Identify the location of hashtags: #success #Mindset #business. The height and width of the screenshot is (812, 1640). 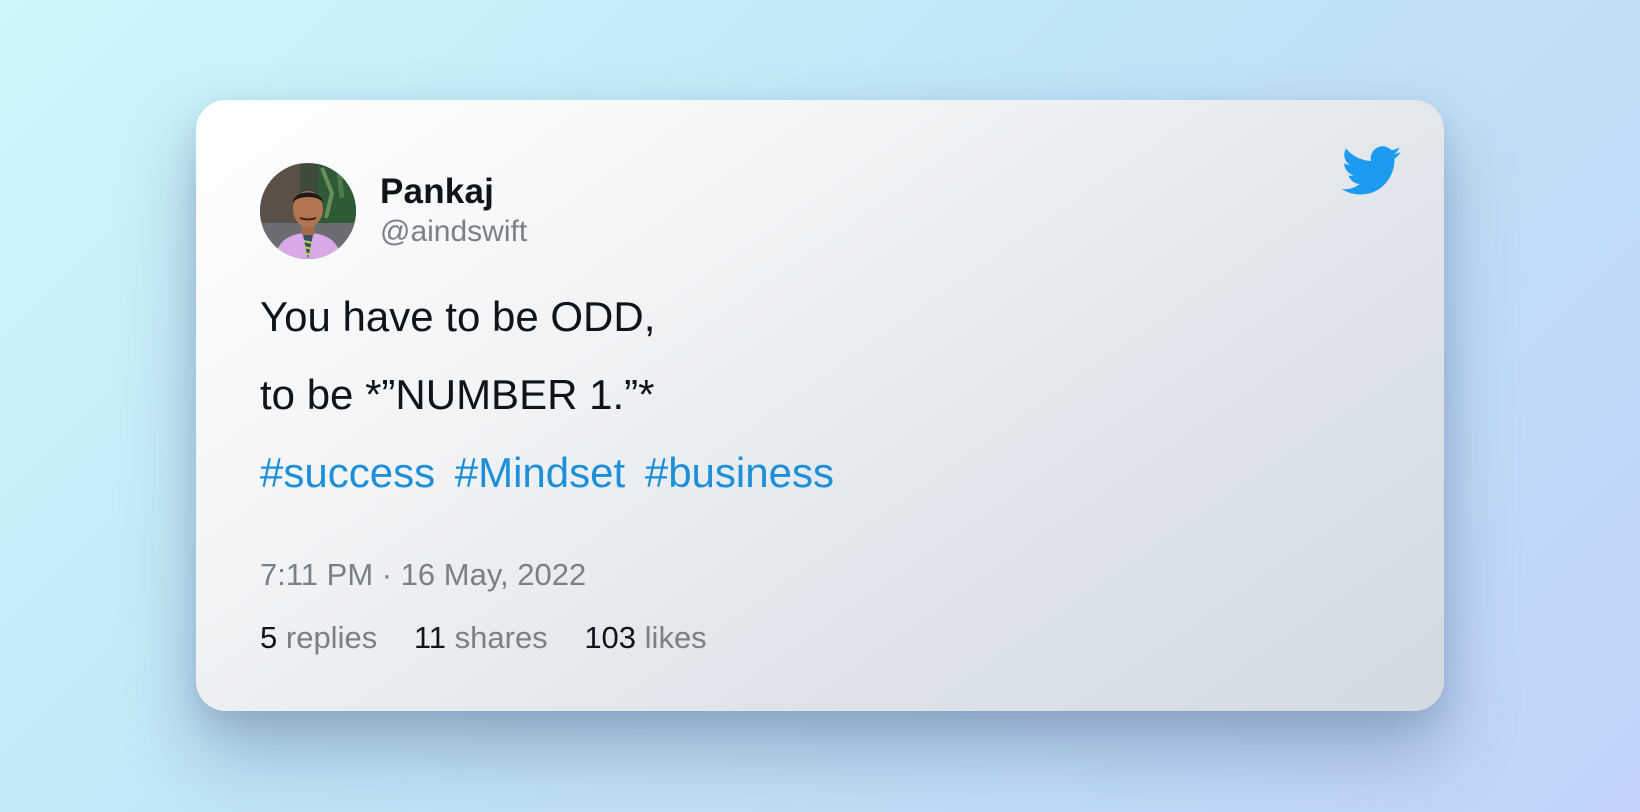
(551, 473).